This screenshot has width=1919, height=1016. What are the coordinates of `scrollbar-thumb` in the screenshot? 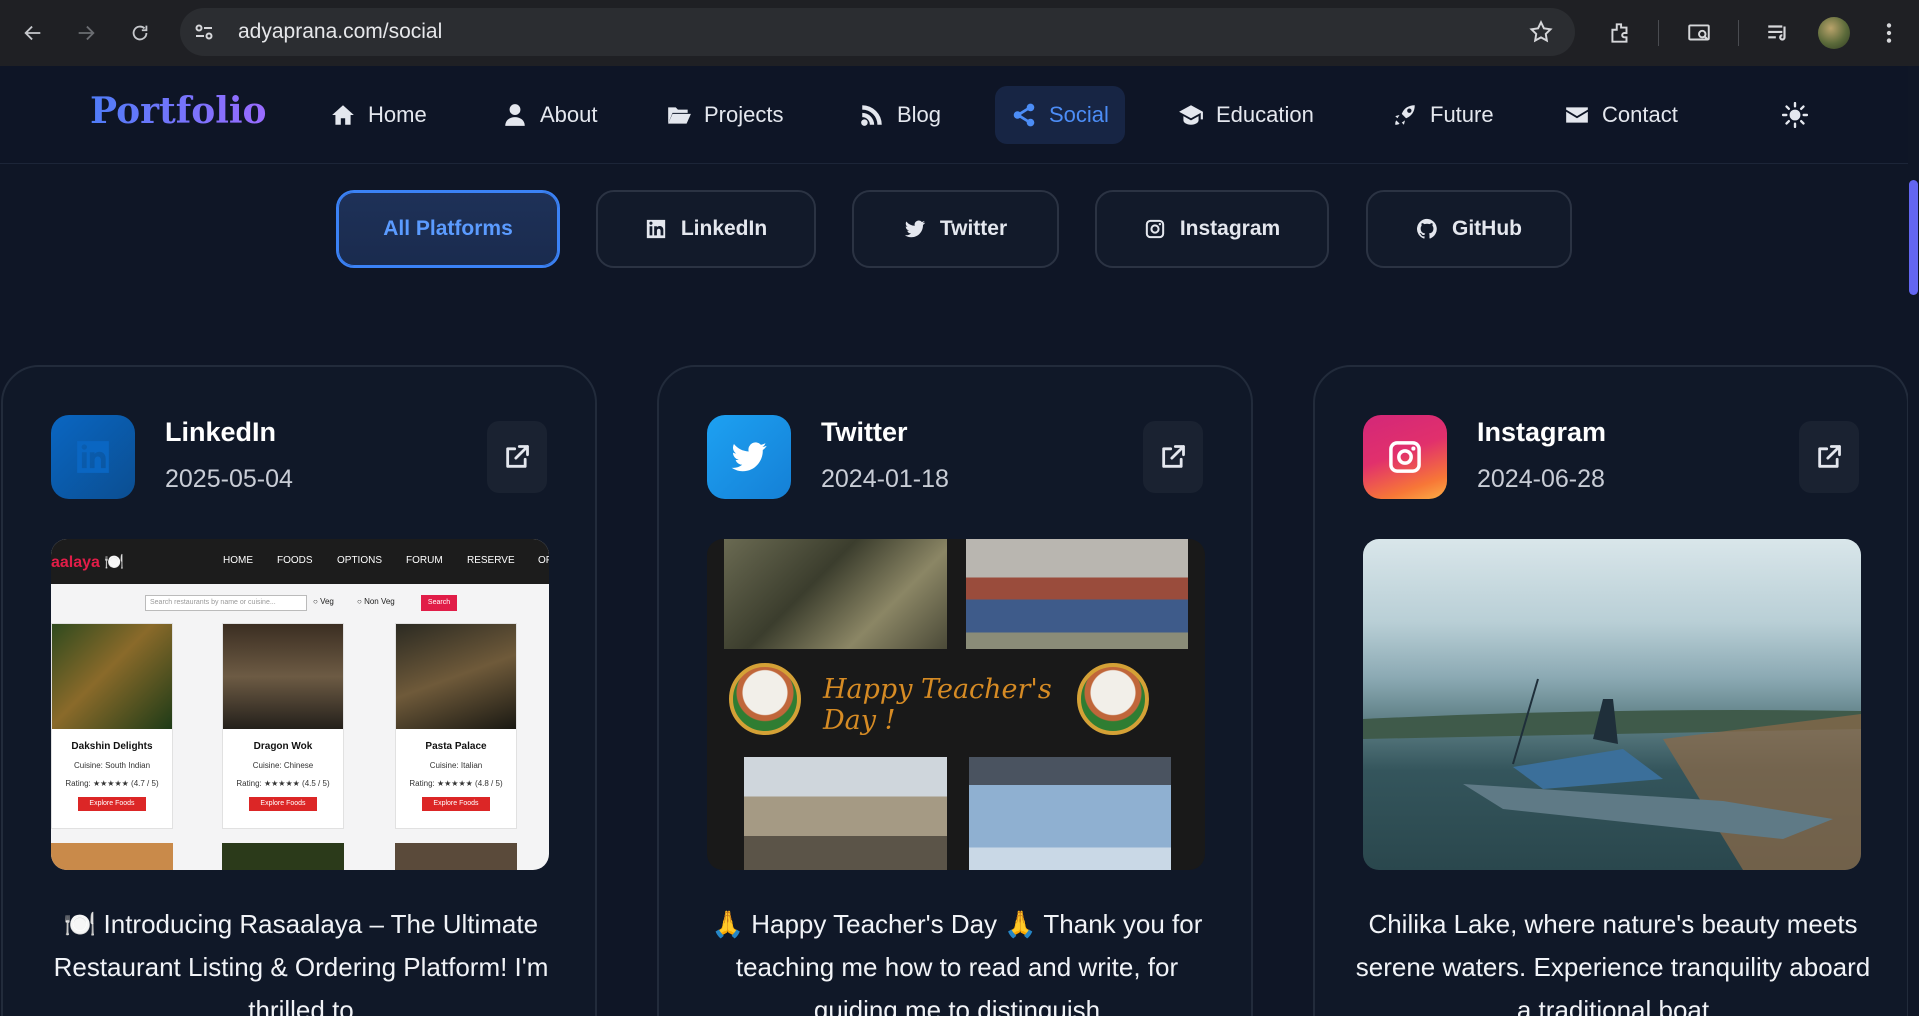 It's located at (1913, 237).